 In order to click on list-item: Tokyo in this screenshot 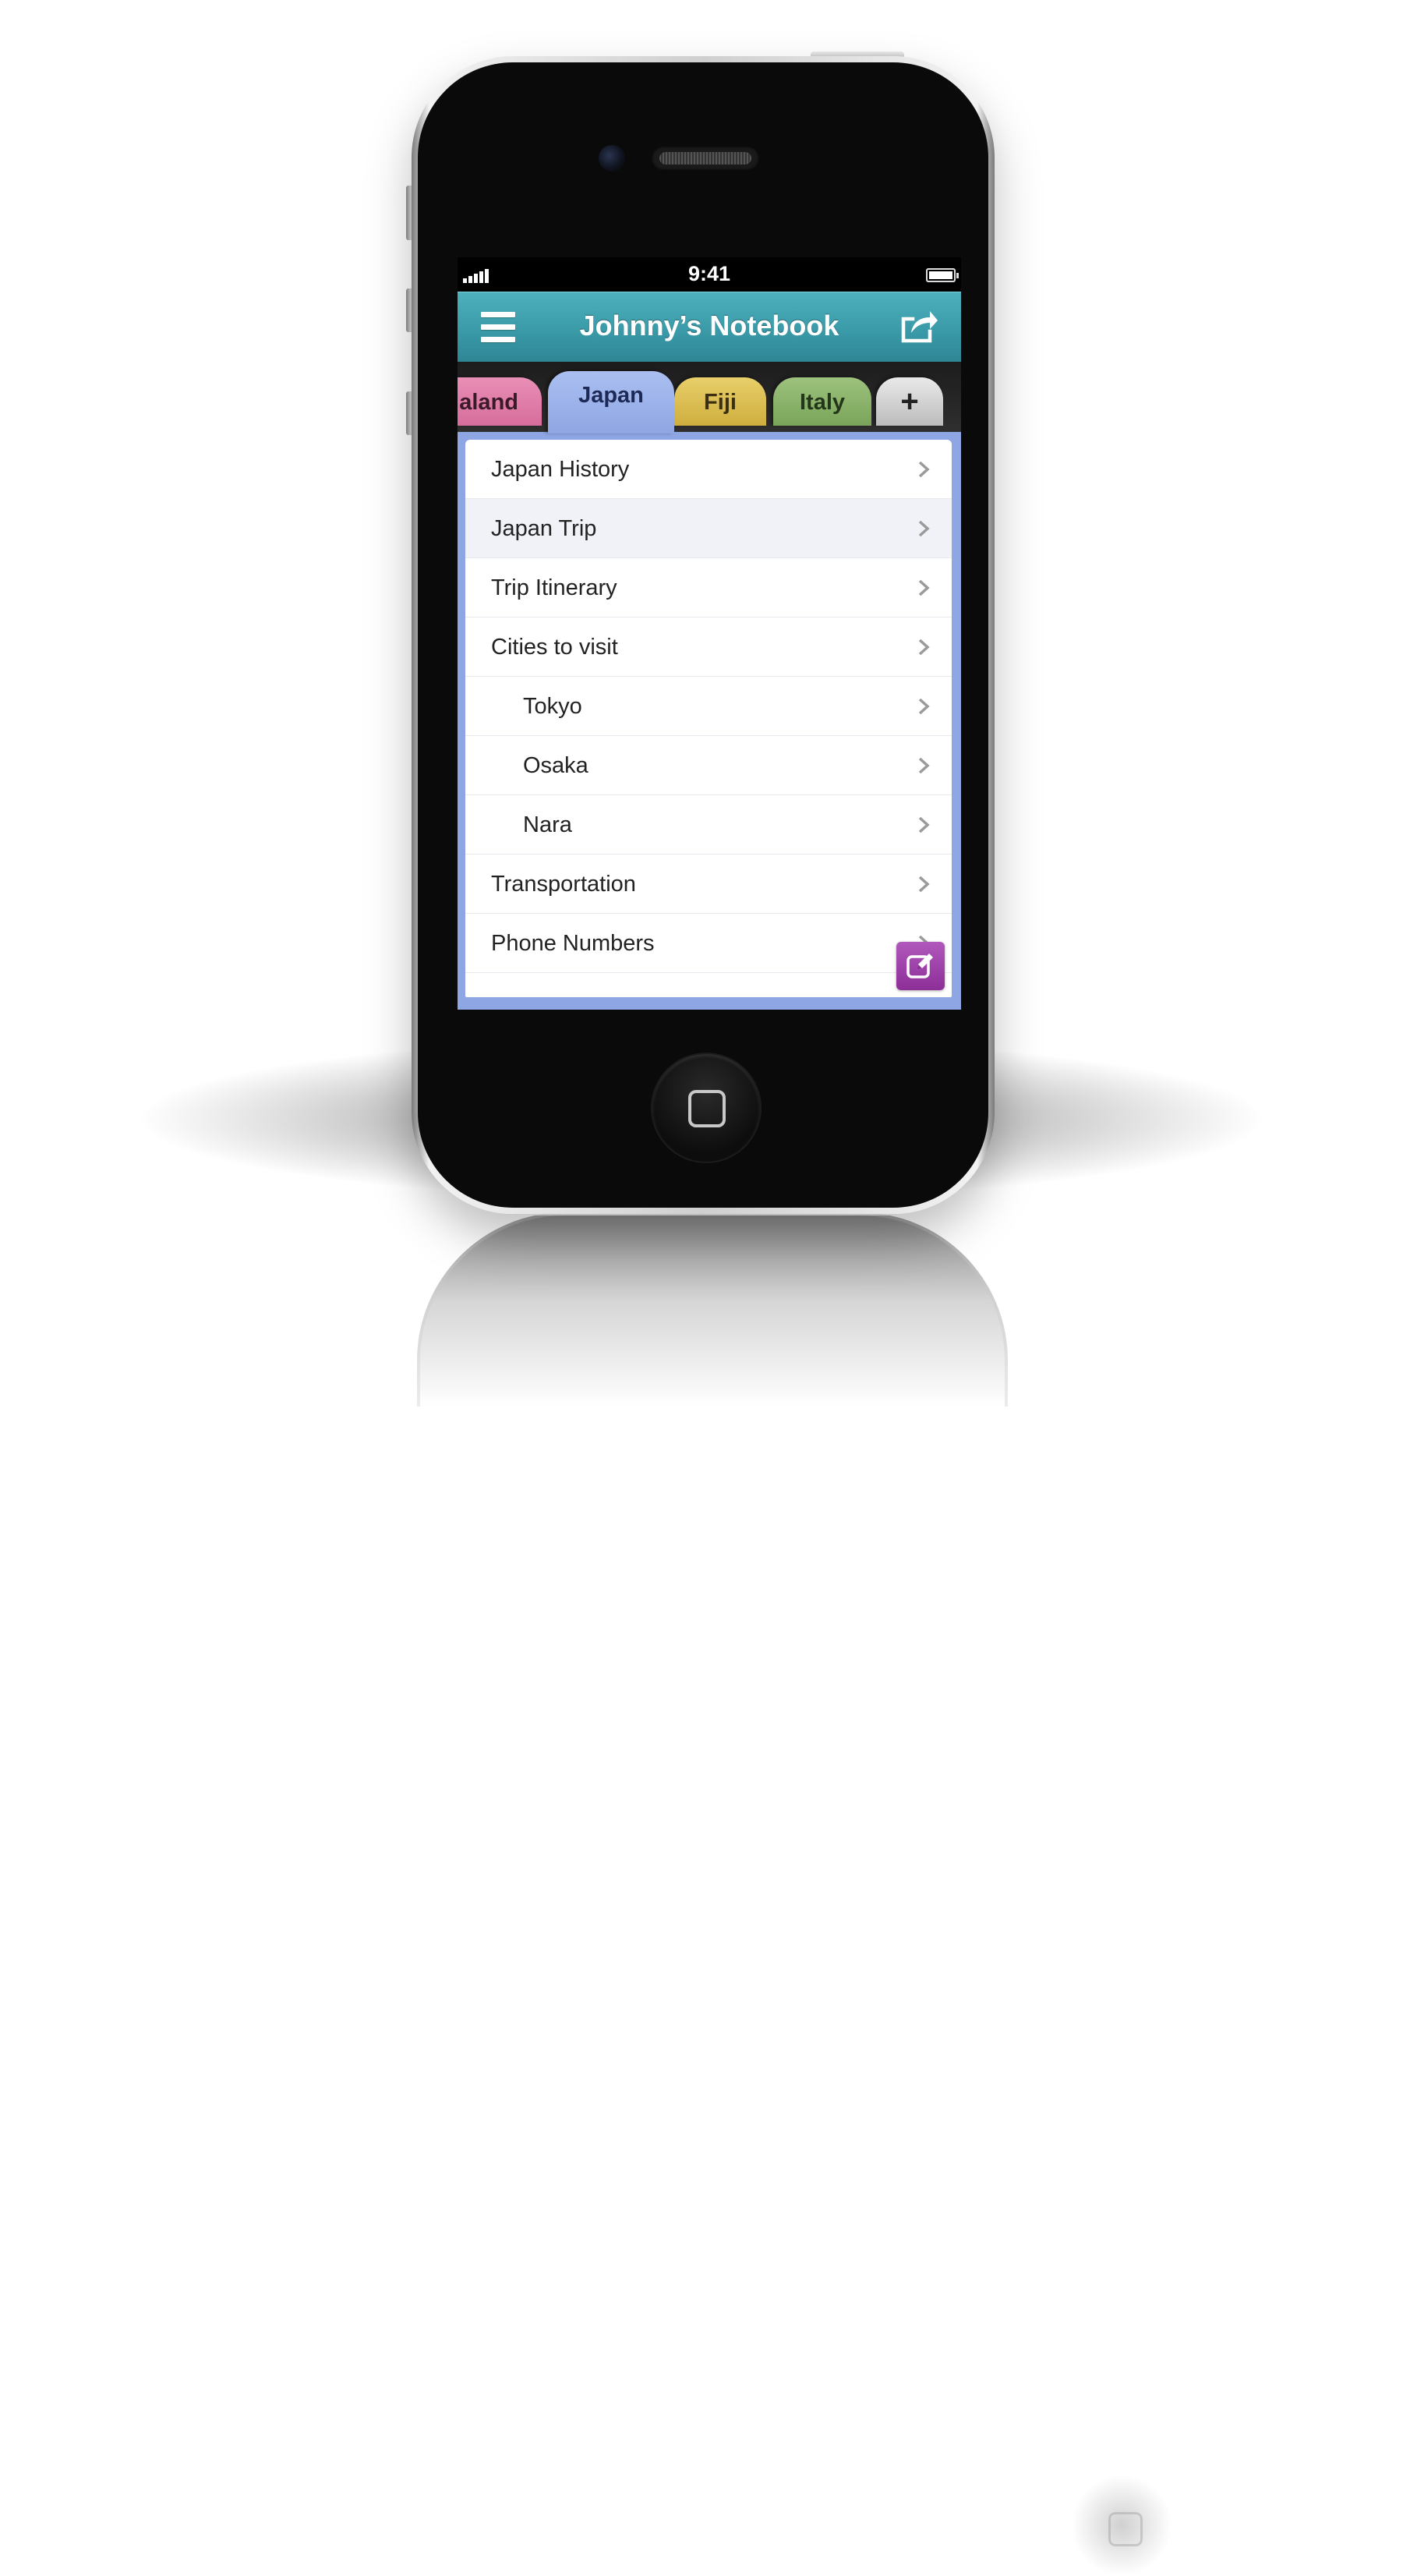, I will do `click(708, 706)`.